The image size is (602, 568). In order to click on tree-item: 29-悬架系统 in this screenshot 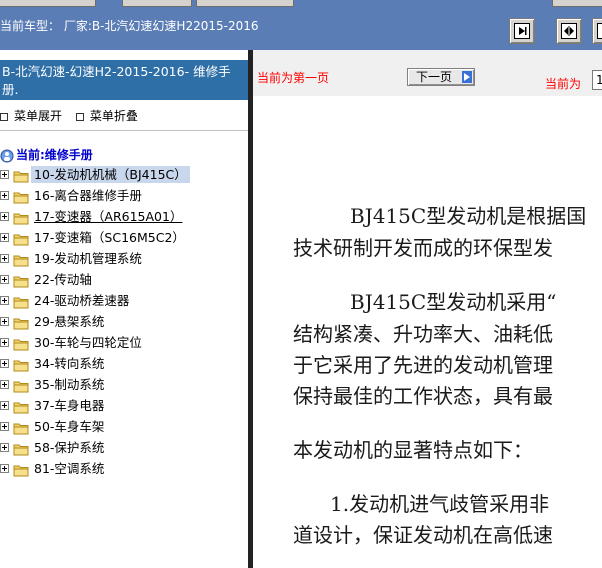, I will do `click(124, 322)`.